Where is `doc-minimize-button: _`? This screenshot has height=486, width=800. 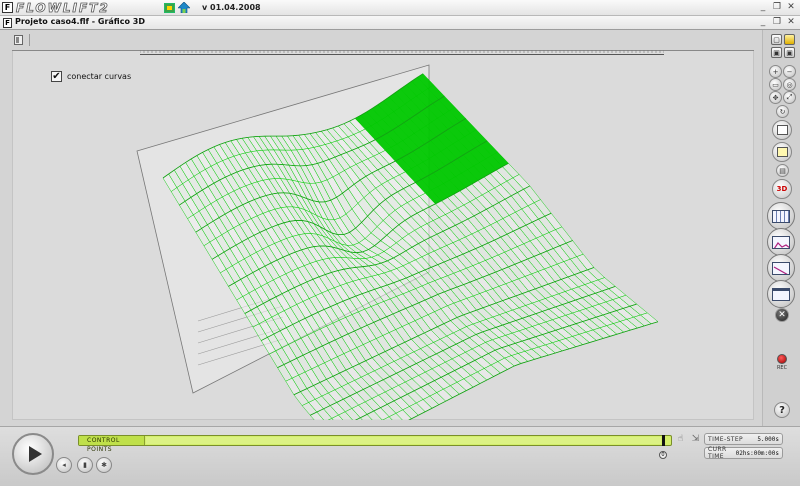 doc-minimize-button: _ is located at coordinates (763, 22).